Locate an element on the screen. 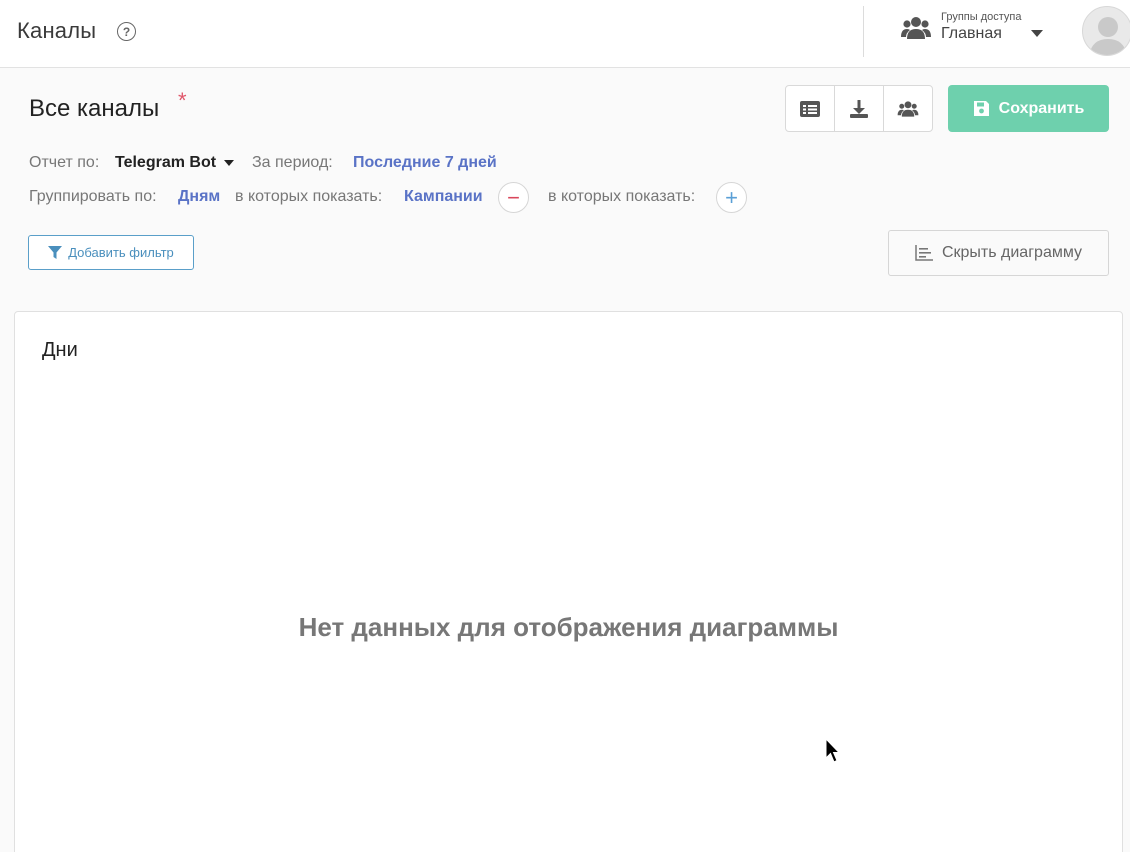 The width and height of the screenshot is (1130, 852). toolbar-button-group is located at coordinates (859, 108).